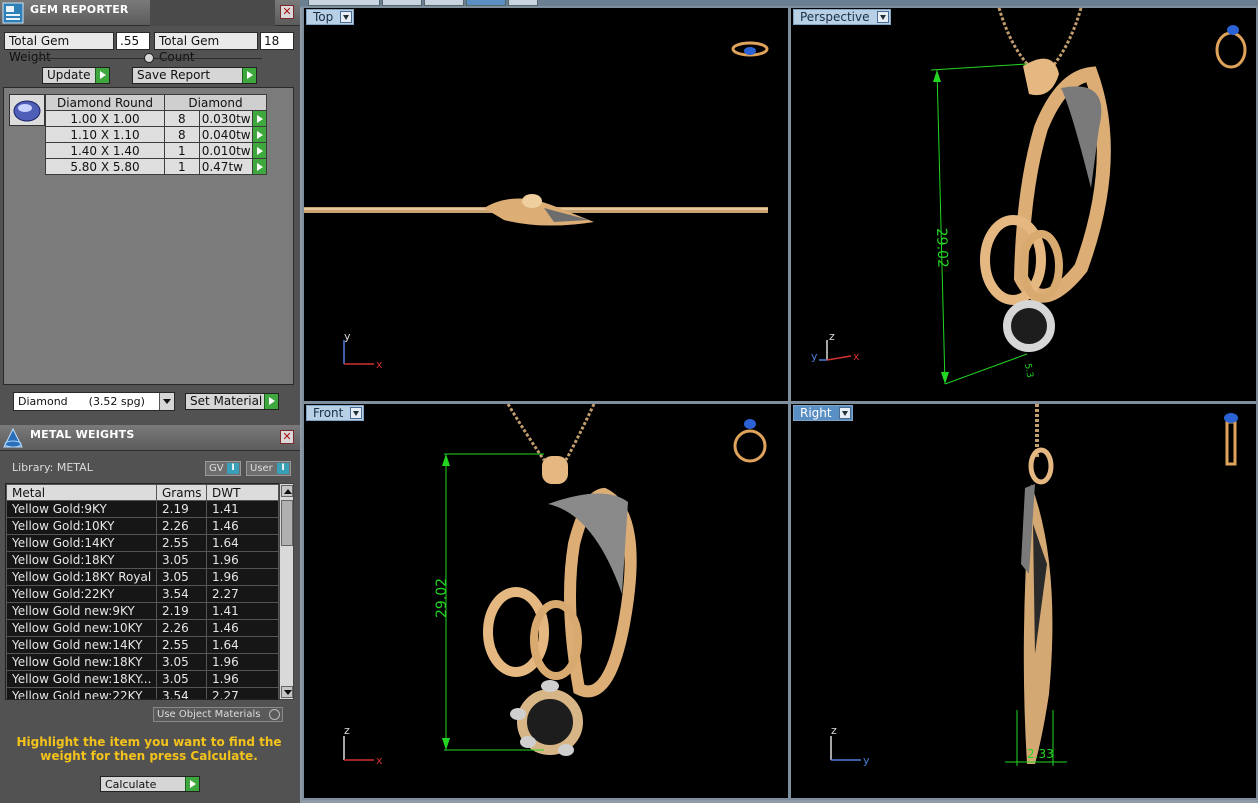 This screenshot has height=803, width=1258. What do you see at coordinates (142, 679) in the screenshot?
I see `metal-row: Yellow Gold new:18KY... 3.05 1.96` at bounding box center [142, 679].